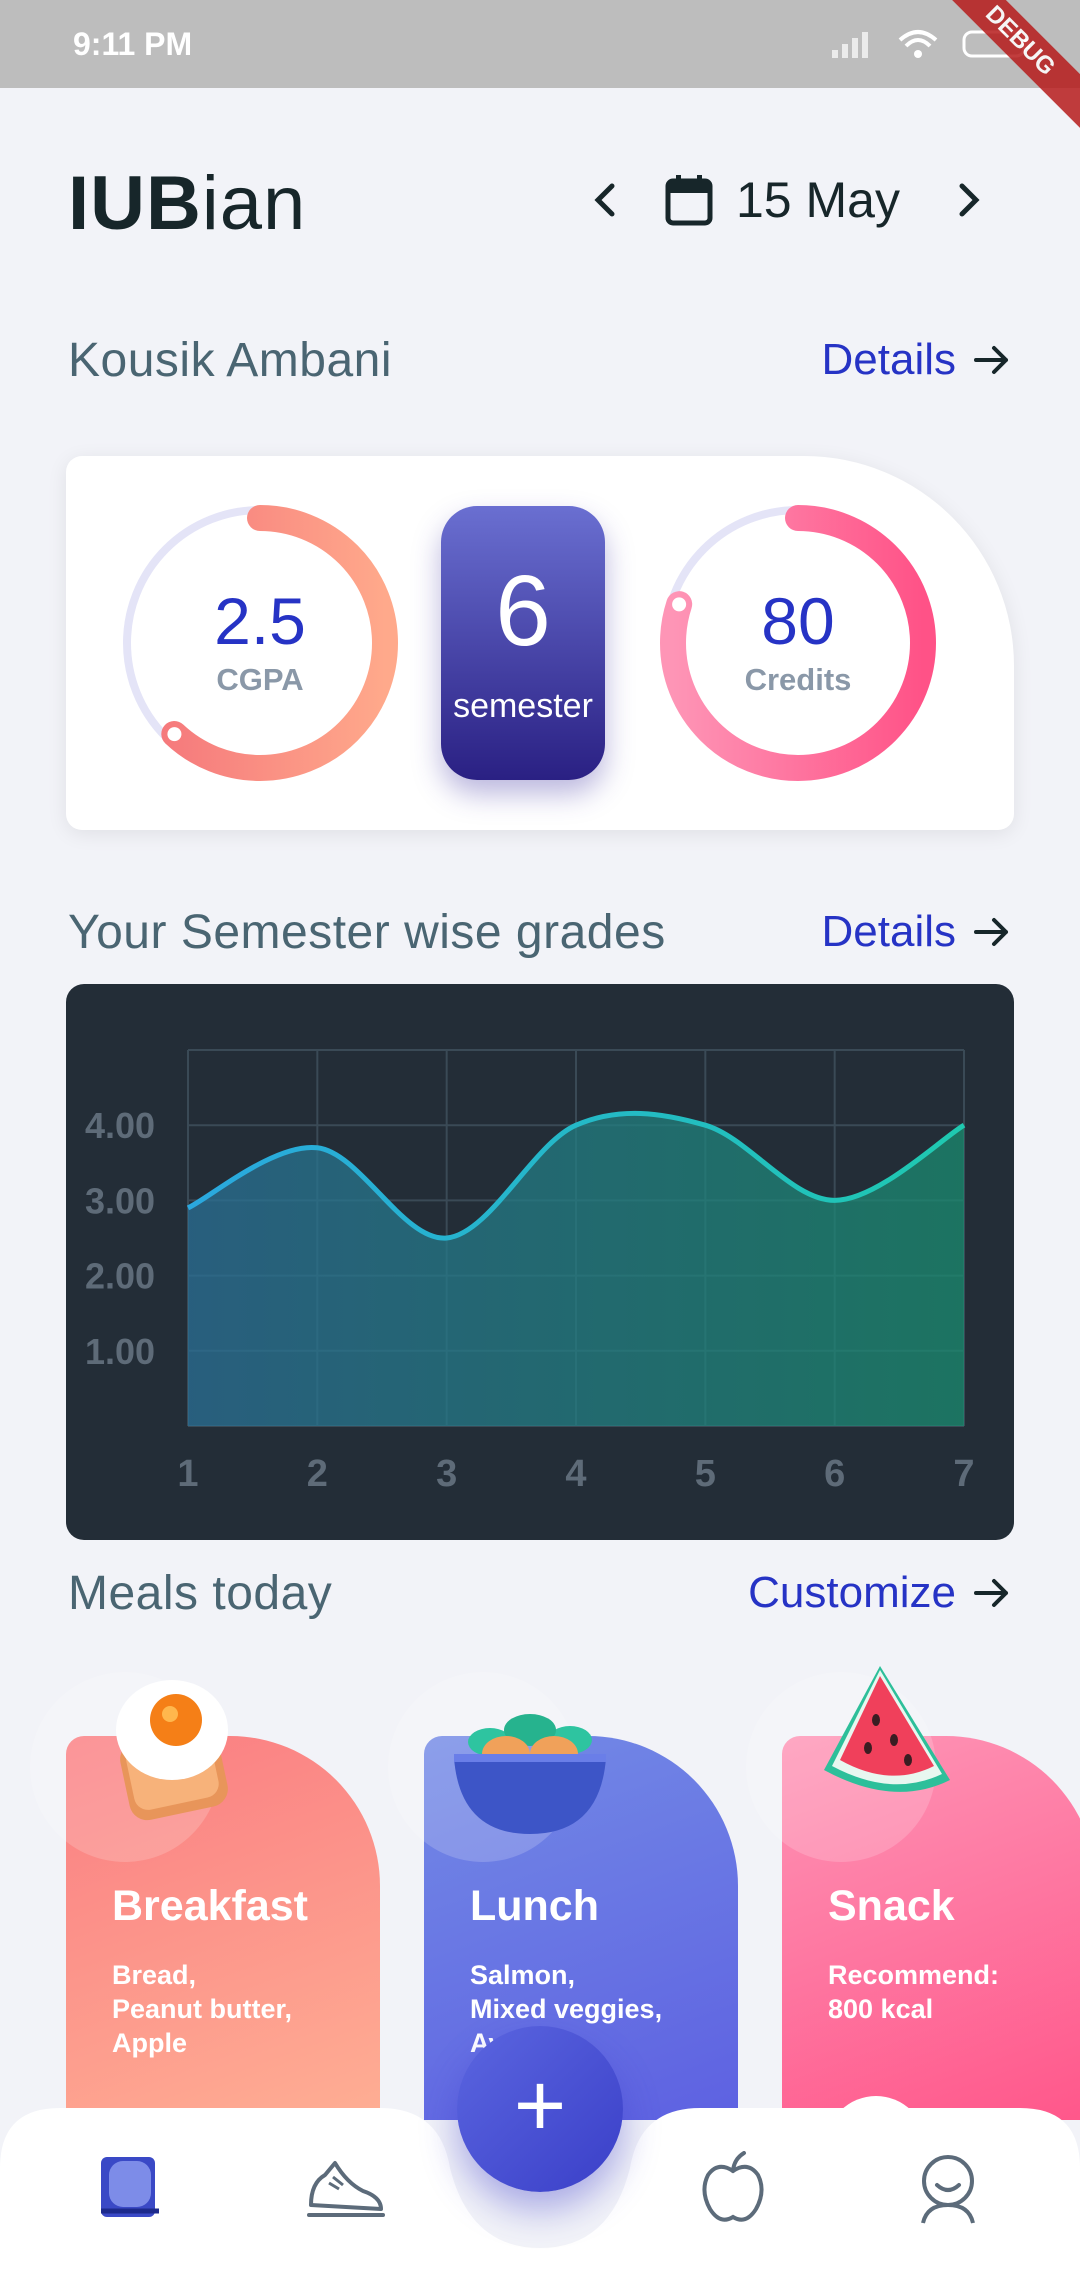 This screenshot has height=2280, width=1080. Describe the element at coordinates (818, 200) in the screenshot. I see `date-label: 15 May` at that location.